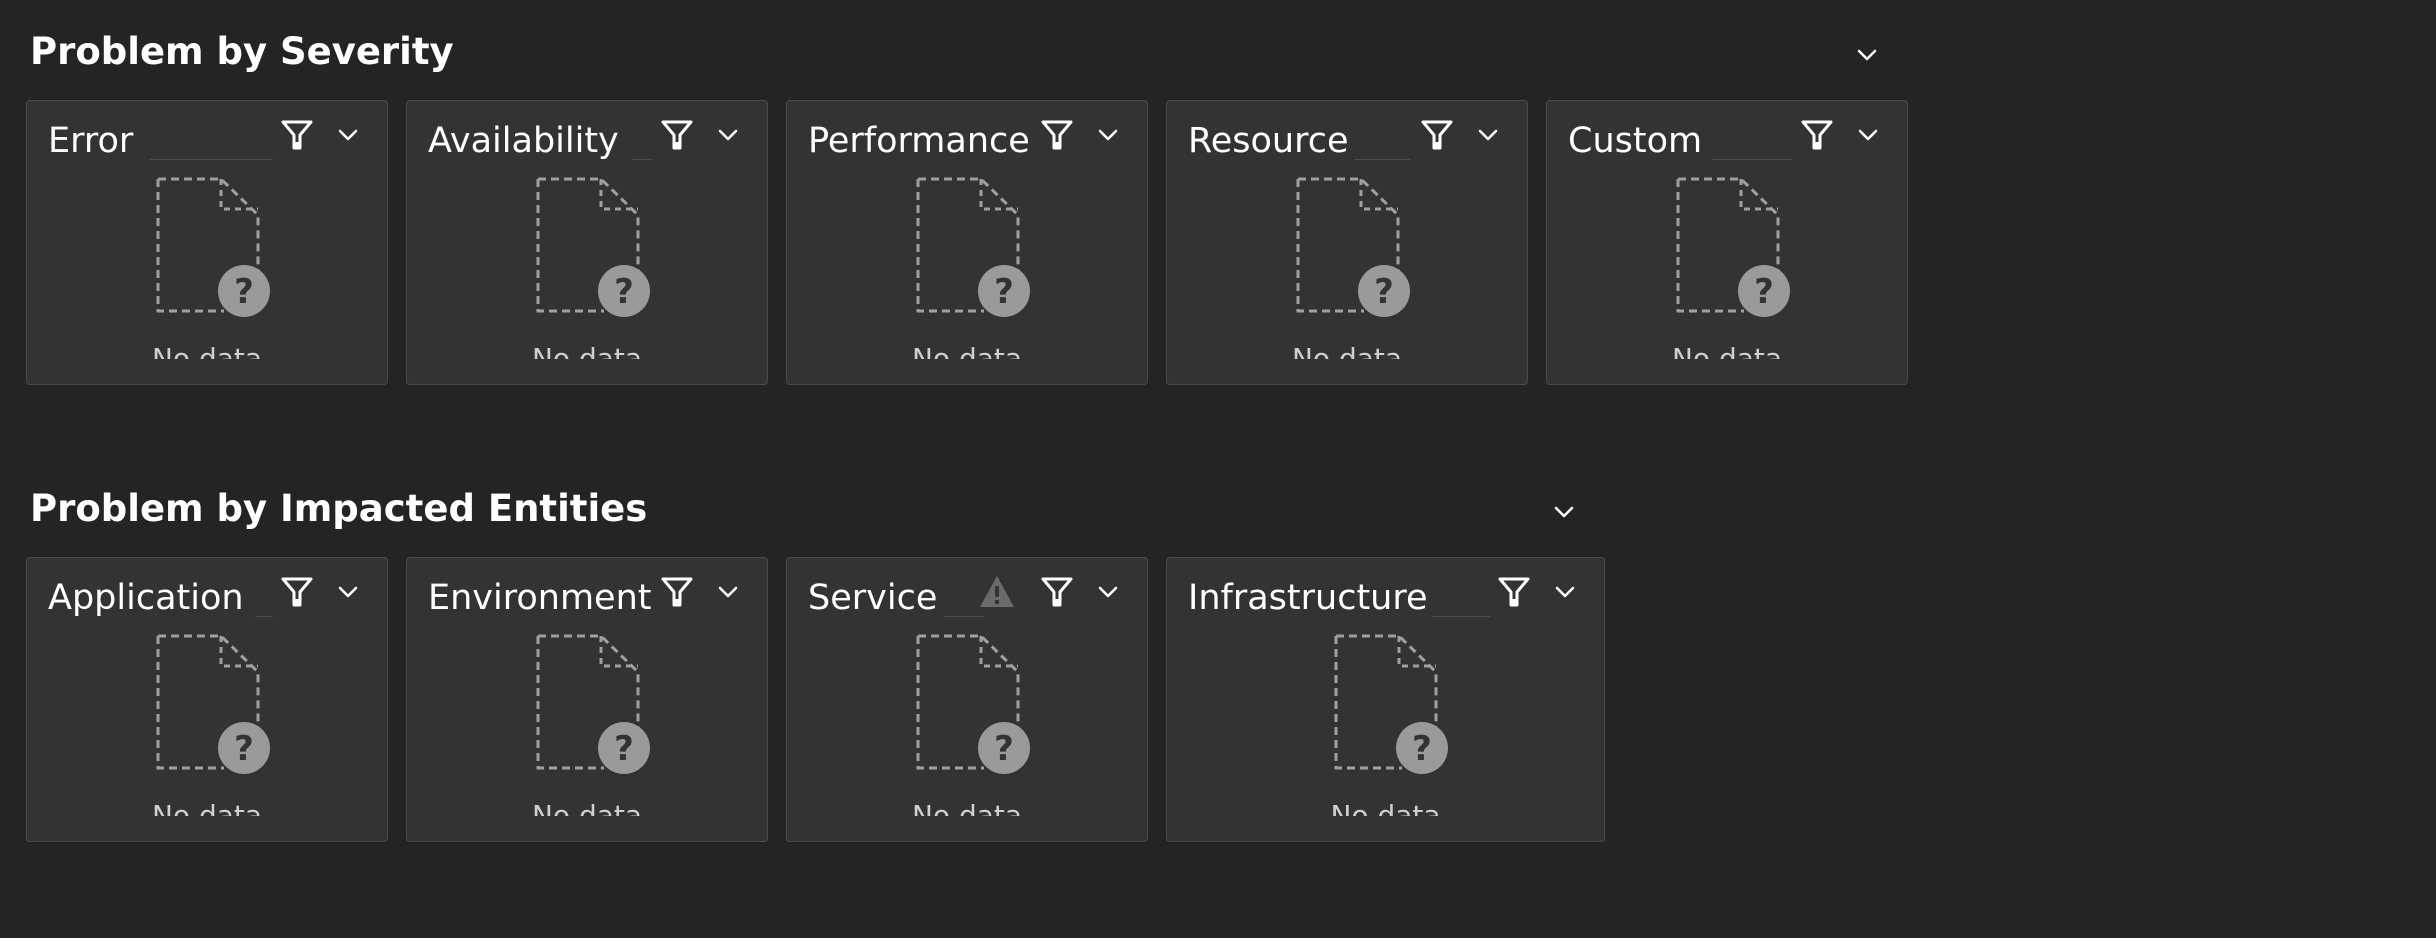 The image size is (2436, 938). What do you see at coordinates (873, 598) in the screenshot?
I see `tile-title: Service` at bounding box center [873, 598].